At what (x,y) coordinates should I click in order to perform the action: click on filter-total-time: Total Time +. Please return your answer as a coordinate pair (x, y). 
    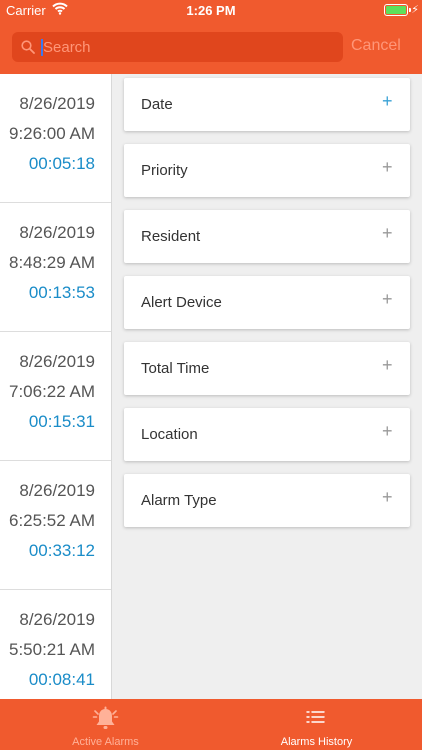
    Looking at the image, I should click on (267, 368).